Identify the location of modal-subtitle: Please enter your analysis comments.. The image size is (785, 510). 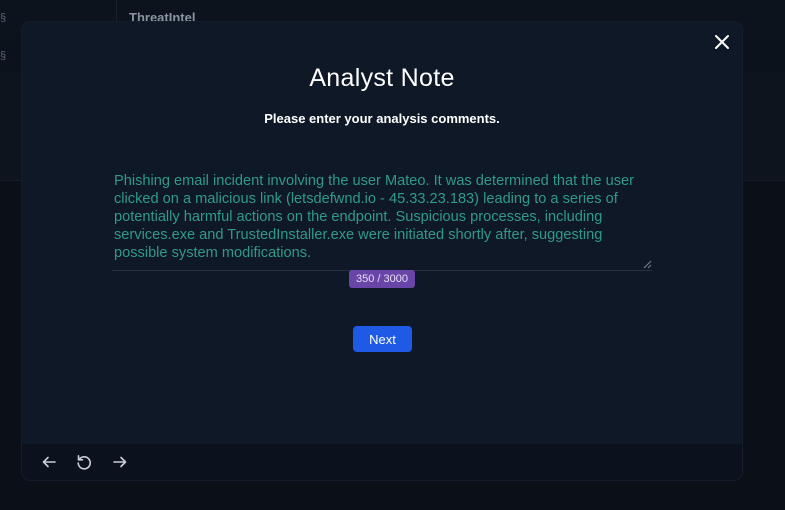
(382, 118).